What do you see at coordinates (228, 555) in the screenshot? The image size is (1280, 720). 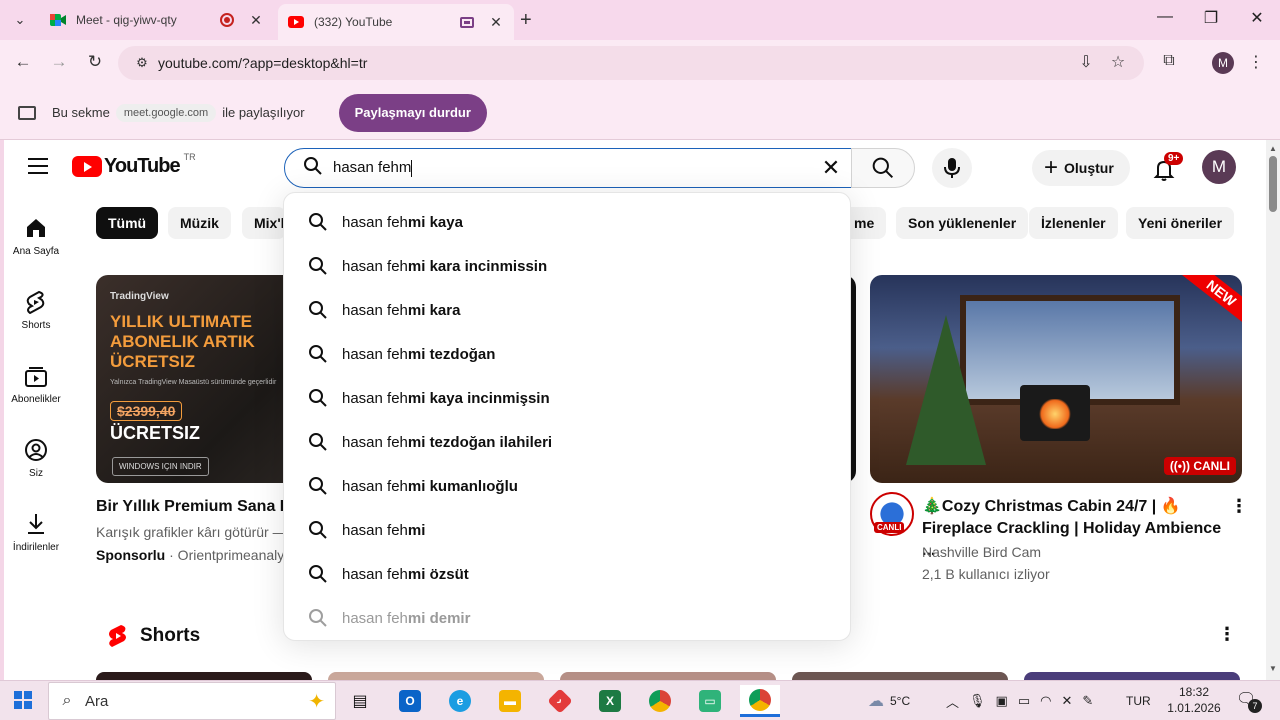 I see `sponsor-name: · Orientprimeanalyt` at bounding box center [228, 555].